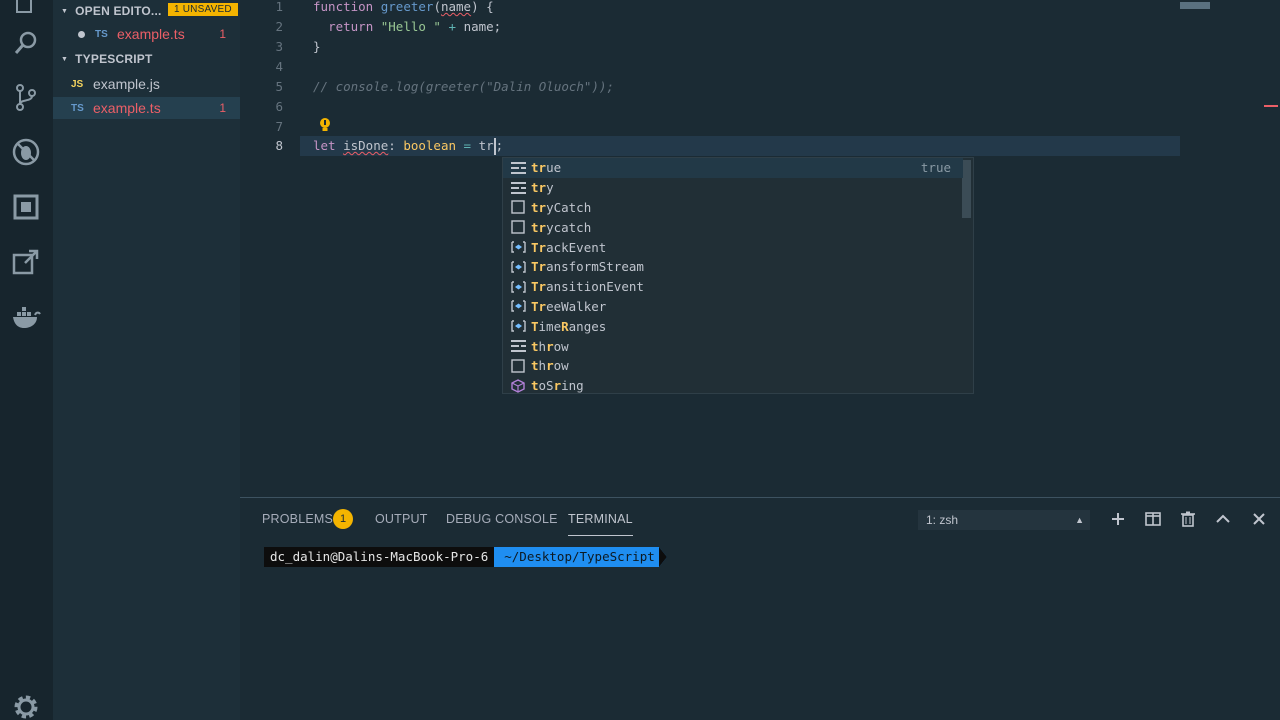  I want to click on suggestion-item: try, so click(733, 188).